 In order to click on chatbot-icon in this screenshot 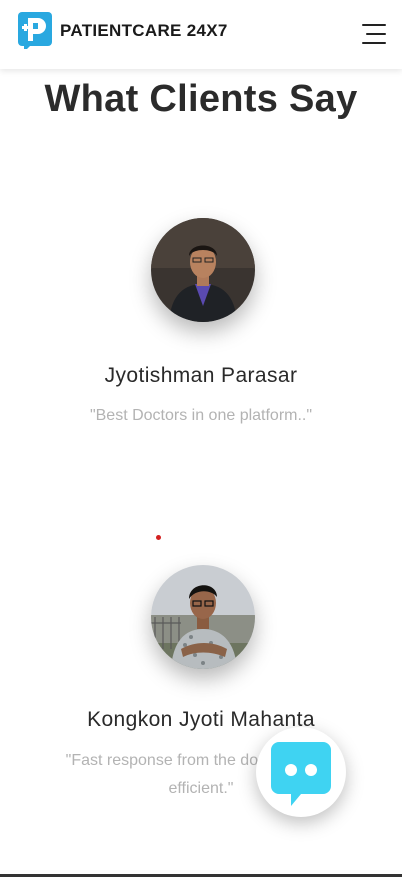, I will do `click(301, 774)`.